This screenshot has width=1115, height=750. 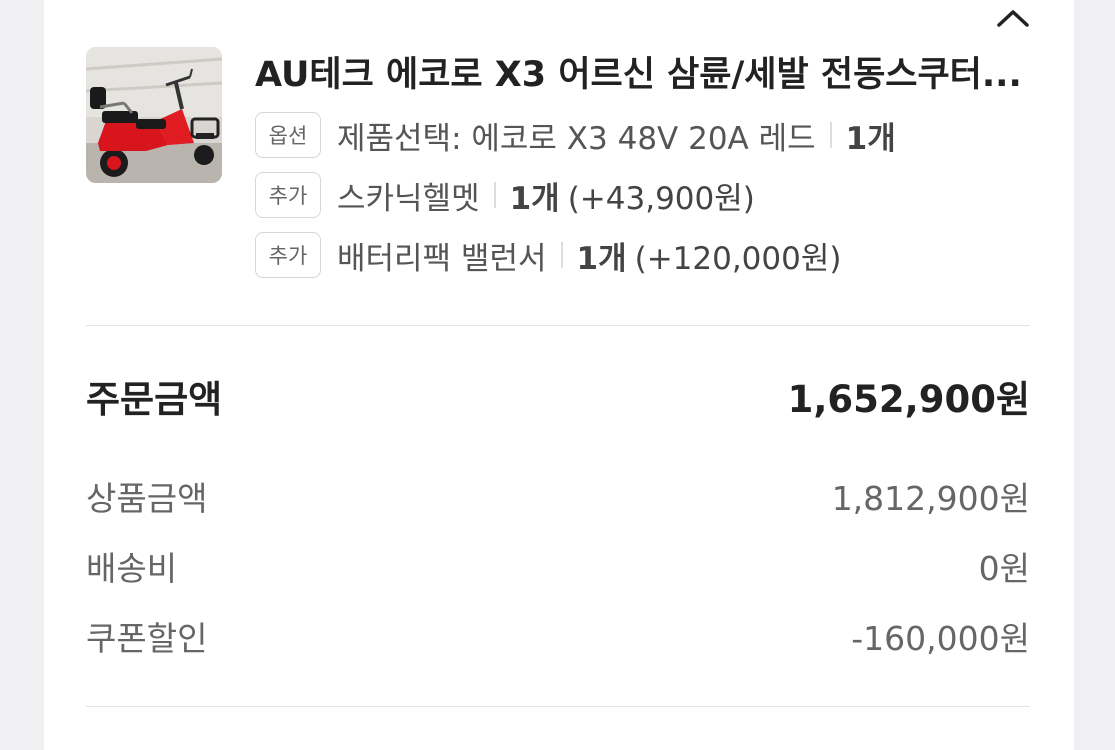 I want to click on order-total-value: 1,652,900원, so click(x=908, y=399).